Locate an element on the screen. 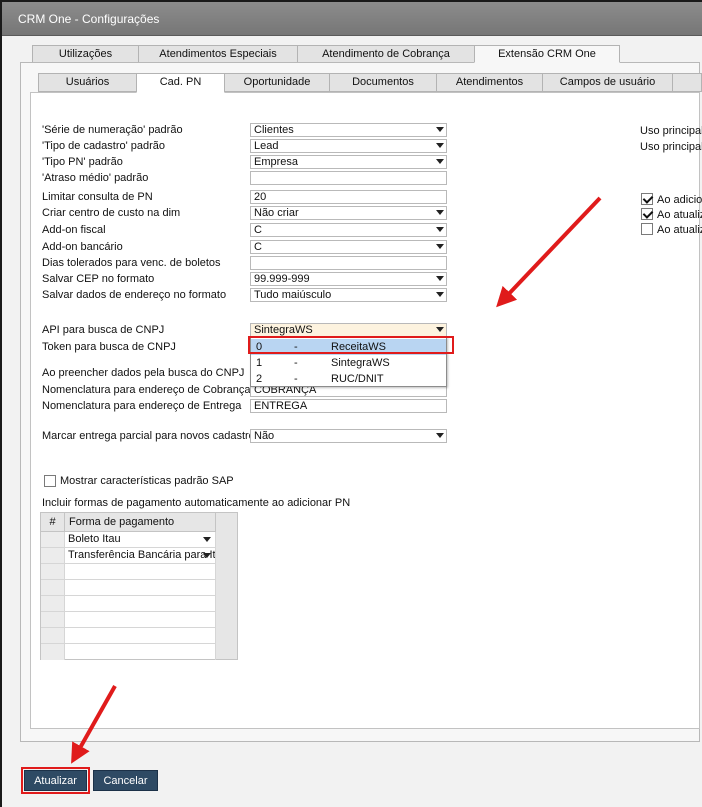  option-name: SintegraWS is located at coordinates (360, 363).